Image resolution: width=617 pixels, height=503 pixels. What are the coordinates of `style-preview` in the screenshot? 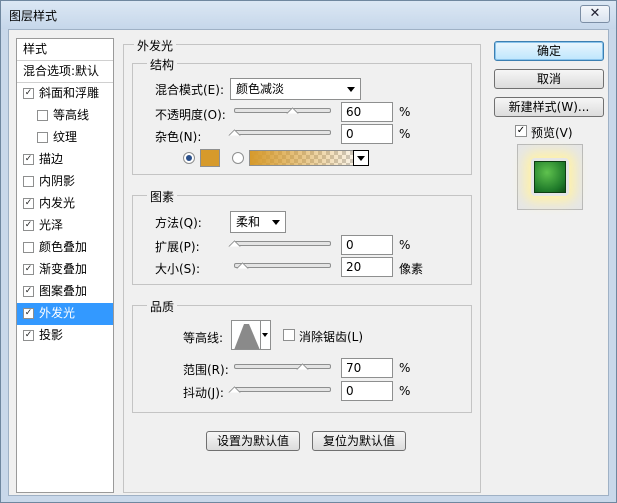 It's located at (550, 177).